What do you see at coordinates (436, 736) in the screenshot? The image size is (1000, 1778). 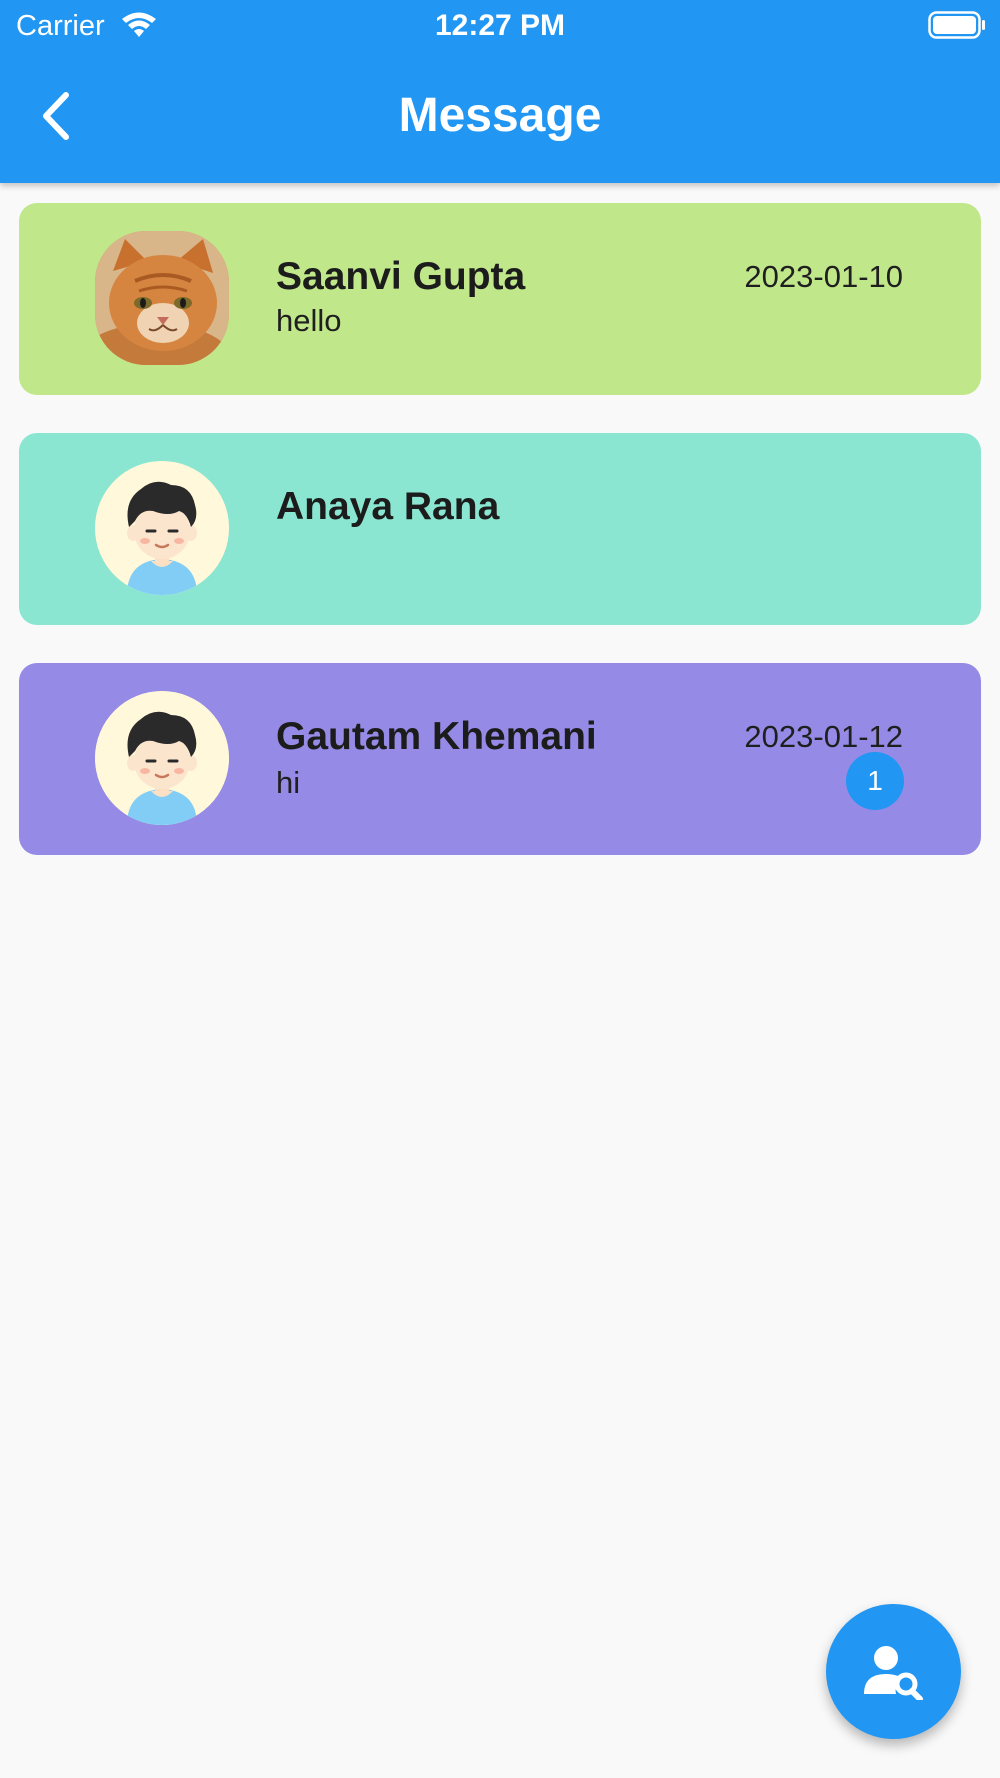 I see `contact-name: Gautam Khemani` at bounding box center [436, 736].